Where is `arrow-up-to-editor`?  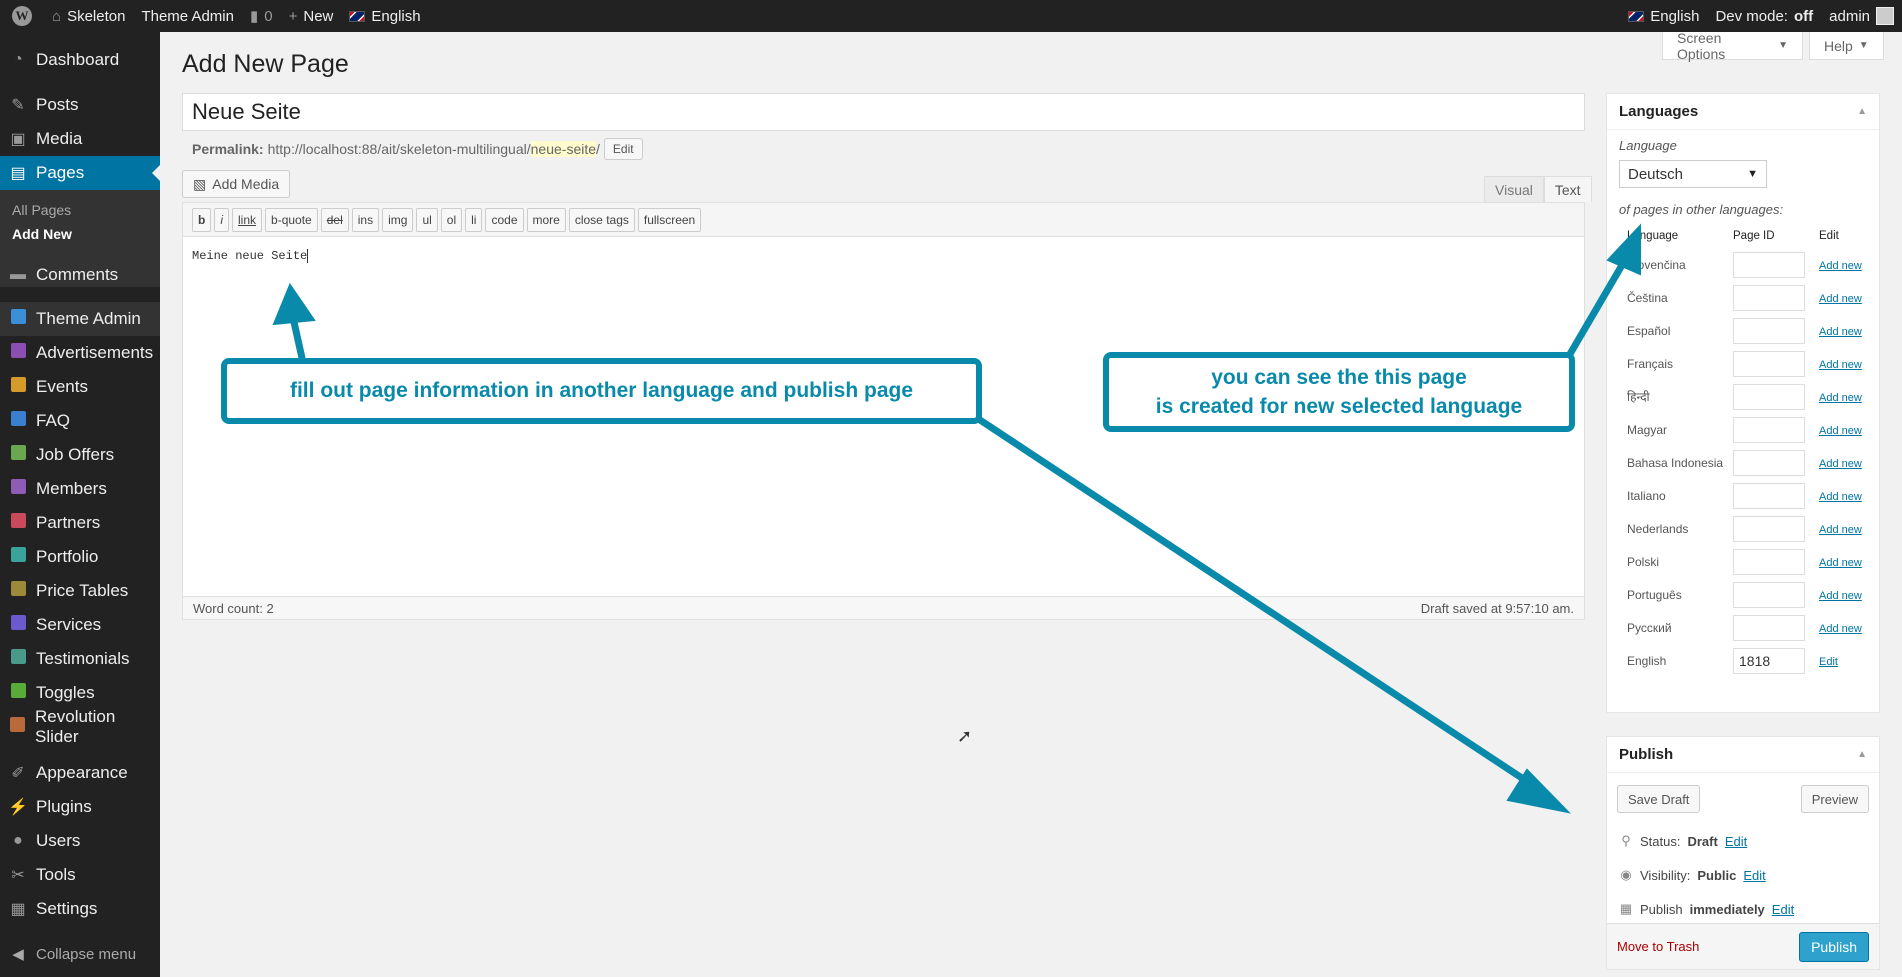
arrow-up-to-editor is located at coordinates (298, 340).